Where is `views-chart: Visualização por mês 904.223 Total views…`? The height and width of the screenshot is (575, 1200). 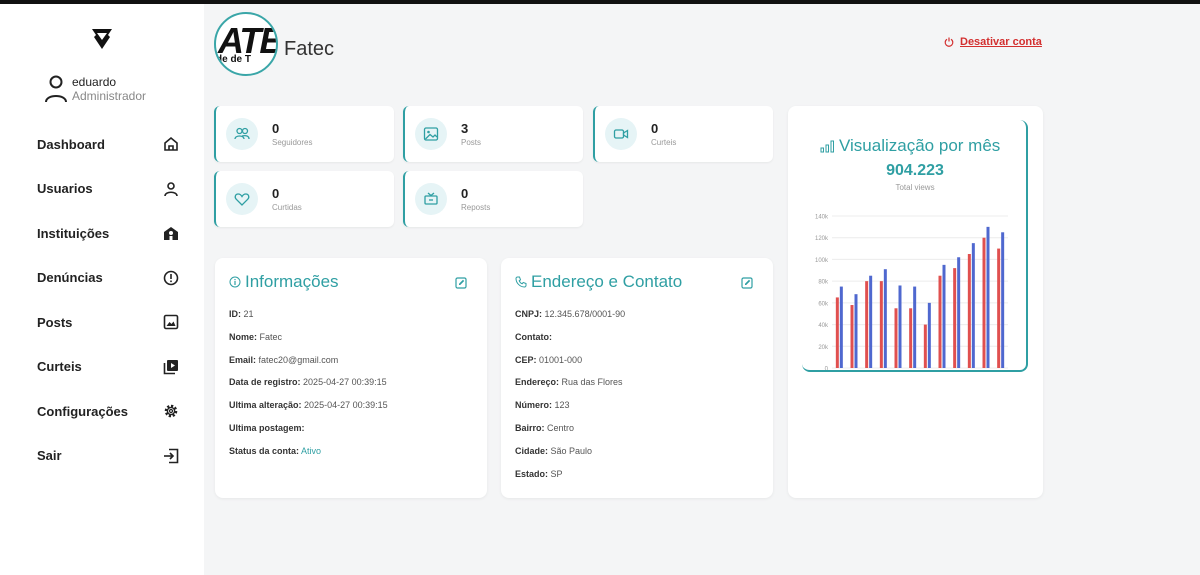 views-chart: Visualização por mês 904.223 Total views… is located at coordinates (915, 246).